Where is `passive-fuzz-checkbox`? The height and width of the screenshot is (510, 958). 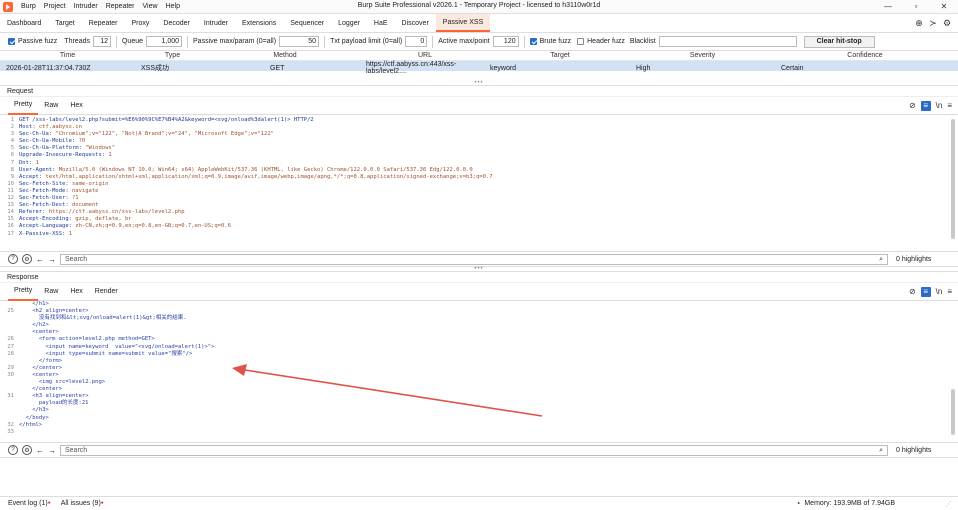
passive-fuzz-checkbox is located at coordinates (11, 41).